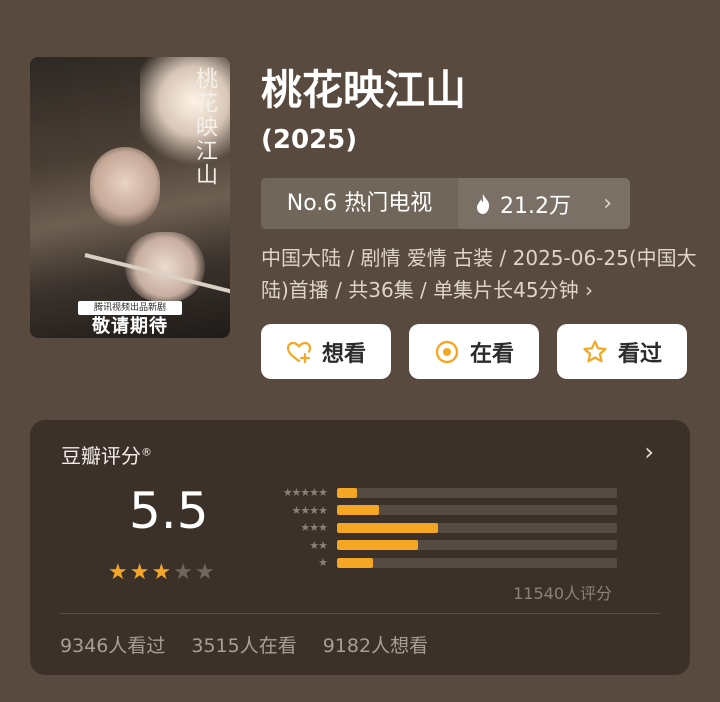 The height and width of the screenshot is (702, 720). What do you see at coordinates (130, 308) in the screenshot?
I see `poster-tag: 腾讯视频出品新剧` at bounding box center [130, 308].